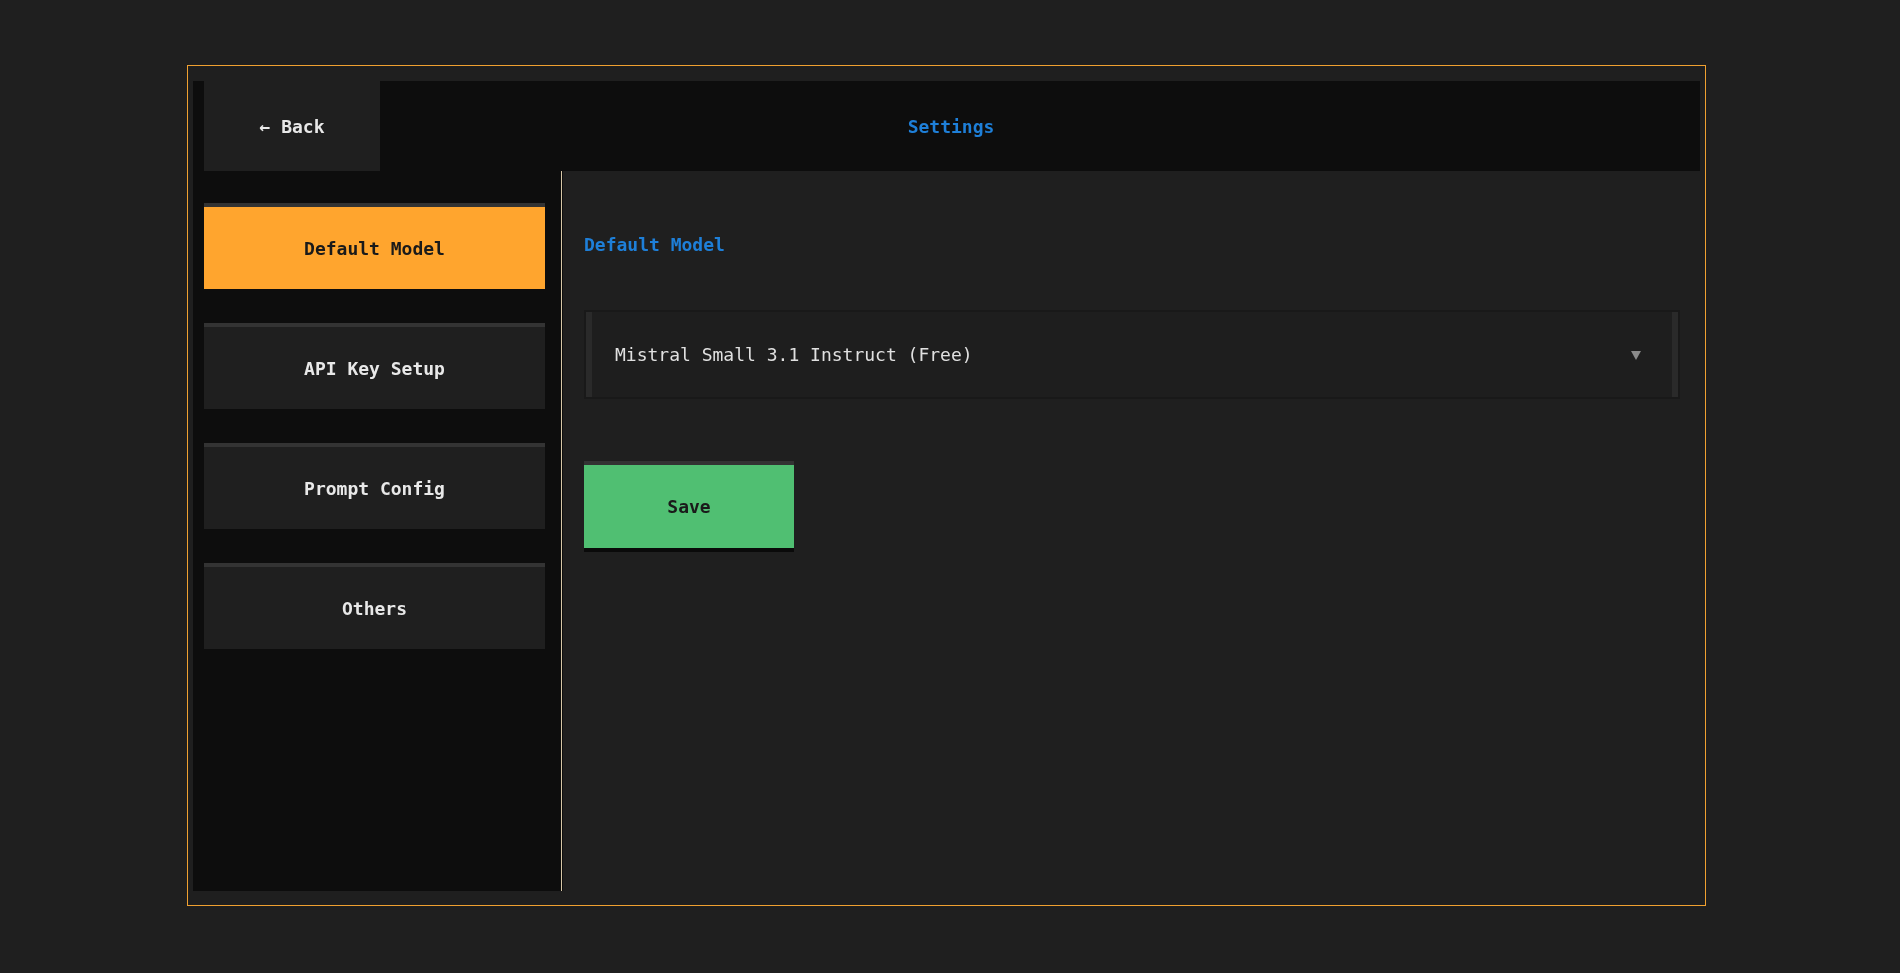 The width and height of the screenshot is (1900, 973). Describe the element at coordinates (292, 126) in the screenshot. I see `back-button: ← Back` at that location.